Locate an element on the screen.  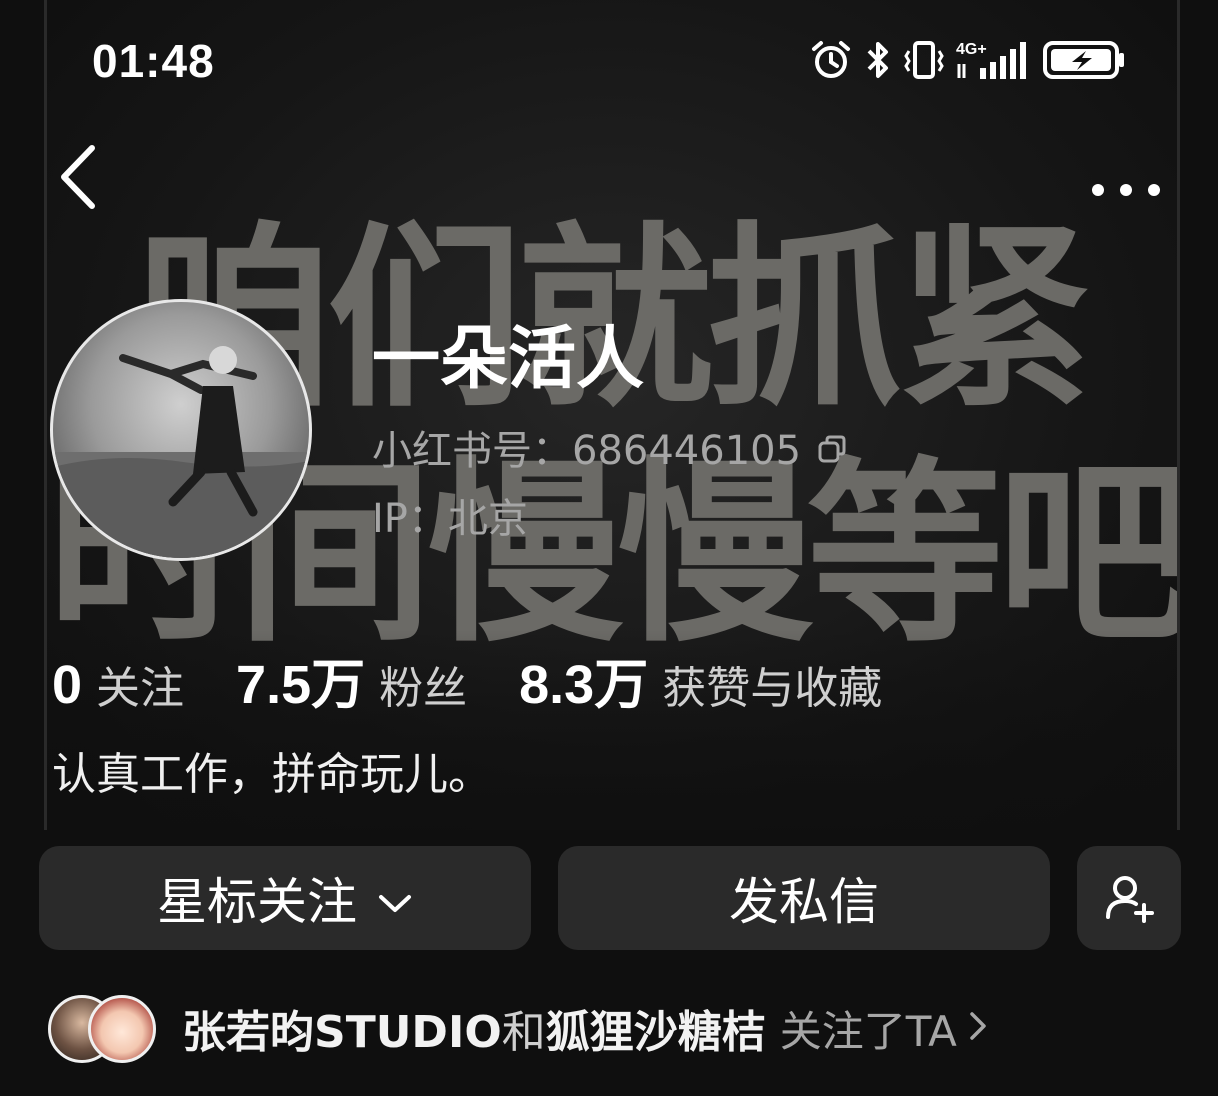
followers-stat: 7.5万 粉丝 is located at coordinates (351, 679).